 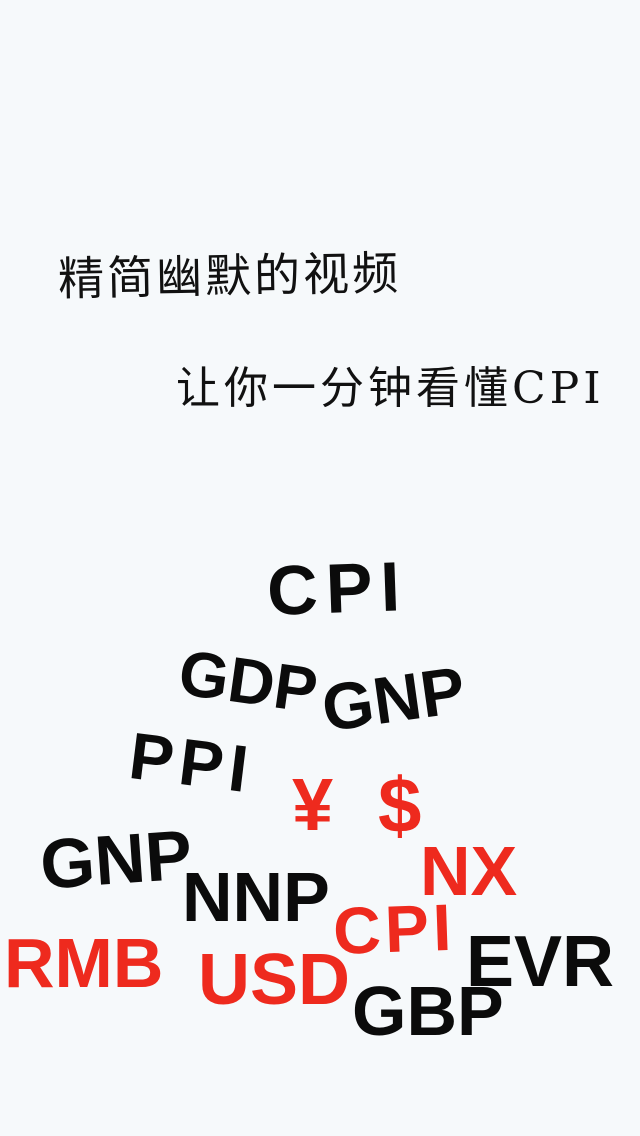 What do you see at coordinates (116, 859) in the screenshot?
I see `word-gnp-lower: GNP` at bounding box center [116, 859].